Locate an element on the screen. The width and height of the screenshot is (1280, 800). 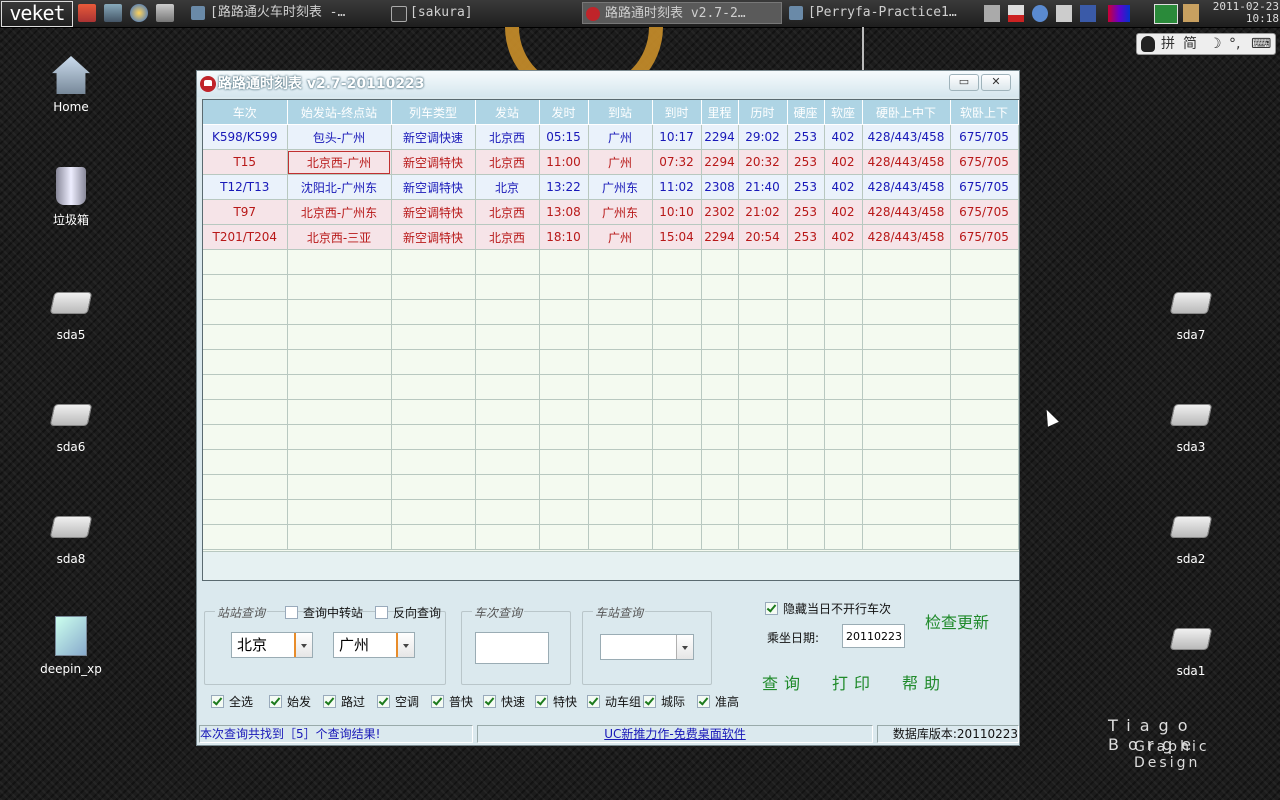
stop-station-combo is located at coordinates (647, 647).